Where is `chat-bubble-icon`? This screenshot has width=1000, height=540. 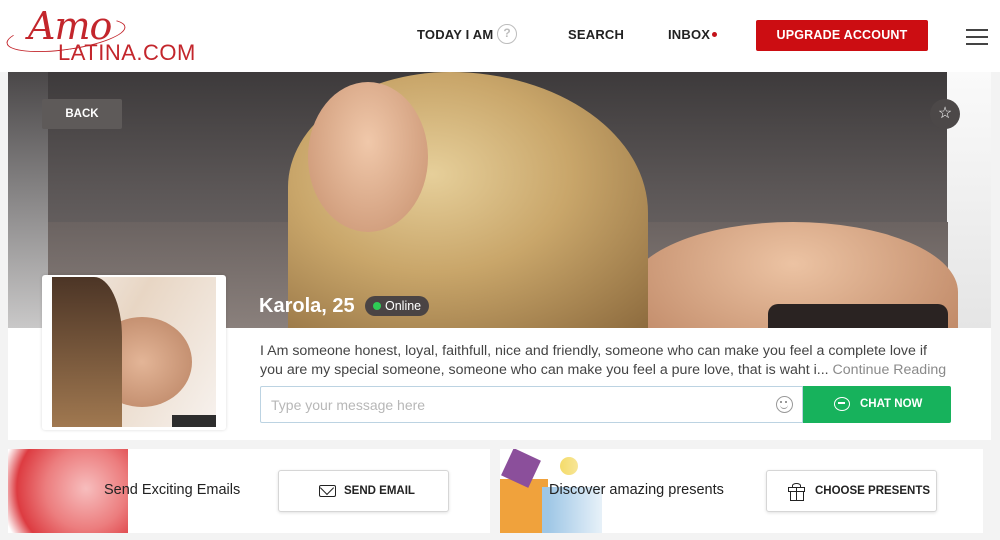
chat-bubble-icon is located at coordinates (842, 404).